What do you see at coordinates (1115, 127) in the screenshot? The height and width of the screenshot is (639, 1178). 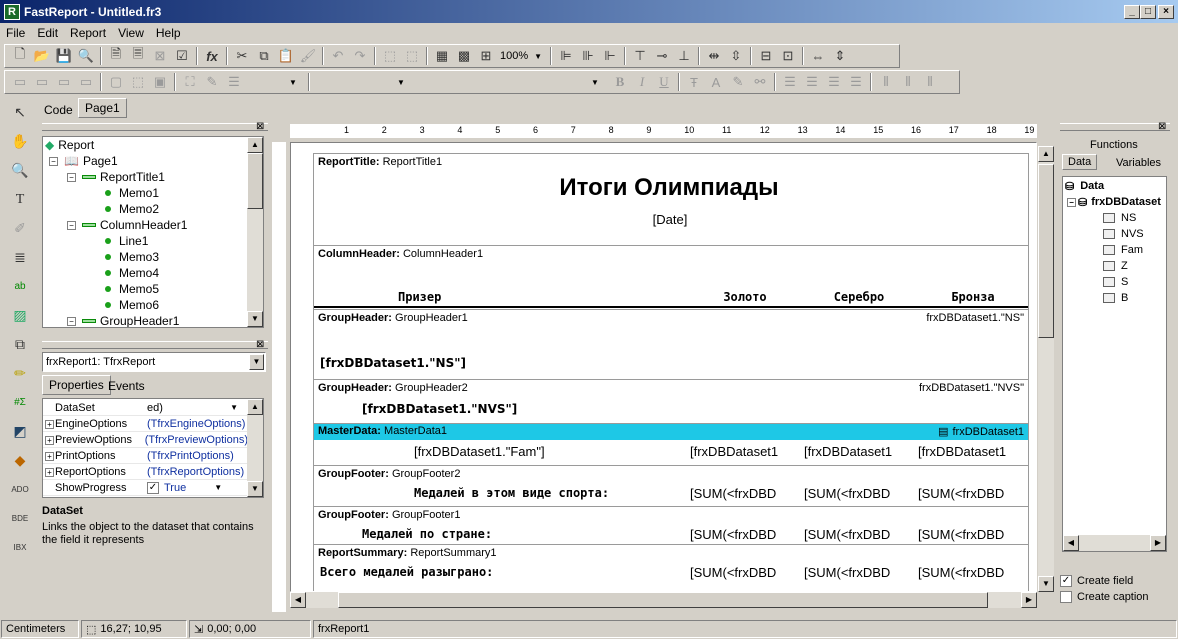 I see `data-panel-grip` at bounding box center [1115, 127].